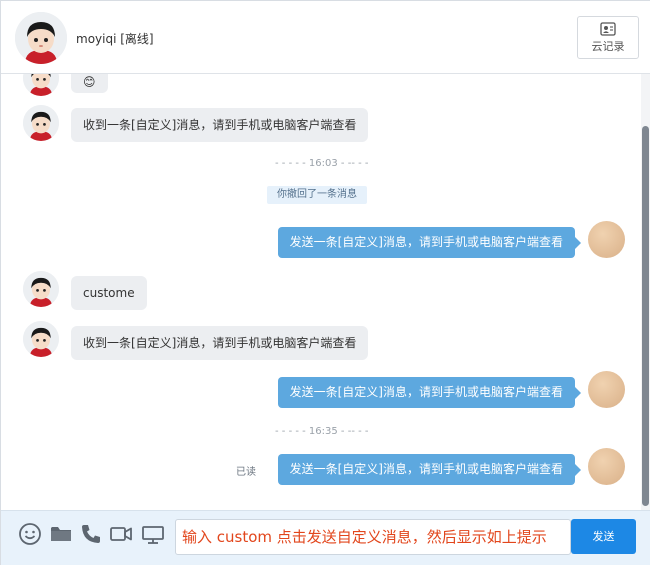 This screenshot has height=565, width=650. I want to click on folder-icon, so click(61, 534).